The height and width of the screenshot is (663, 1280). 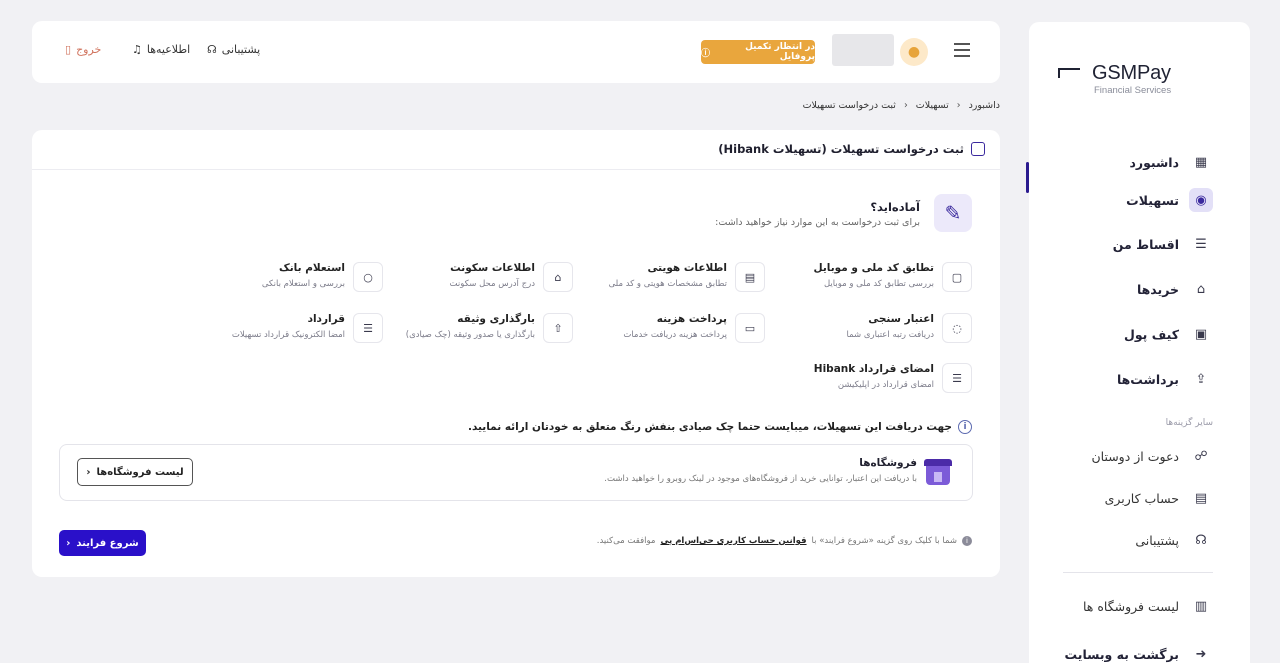 I want to click on document-icon: ☰, so click(x=1201, y=244).